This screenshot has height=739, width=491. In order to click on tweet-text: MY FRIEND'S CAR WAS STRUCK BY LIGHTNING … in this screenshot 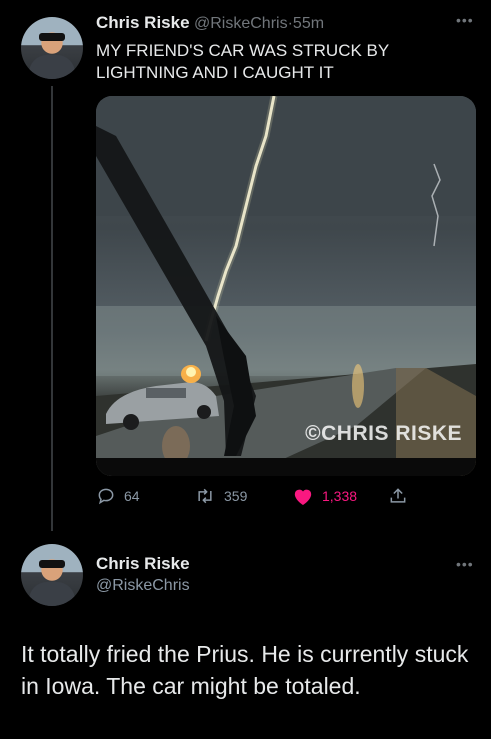, I will do `click(242, 61)`.